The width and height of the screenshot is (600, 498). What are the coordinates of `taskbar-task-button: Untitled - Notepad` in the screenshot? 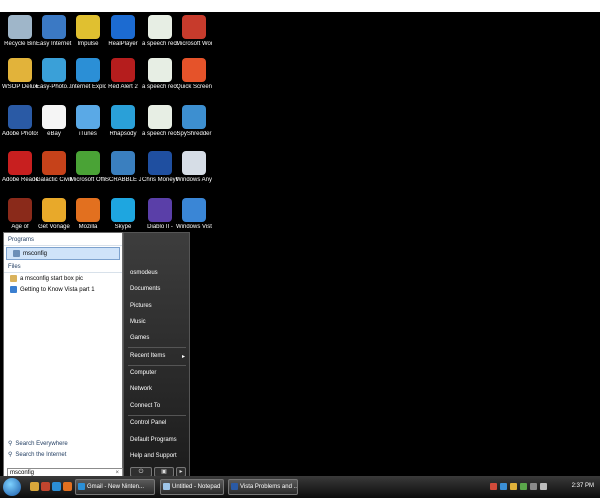 It's located at (192, 487).